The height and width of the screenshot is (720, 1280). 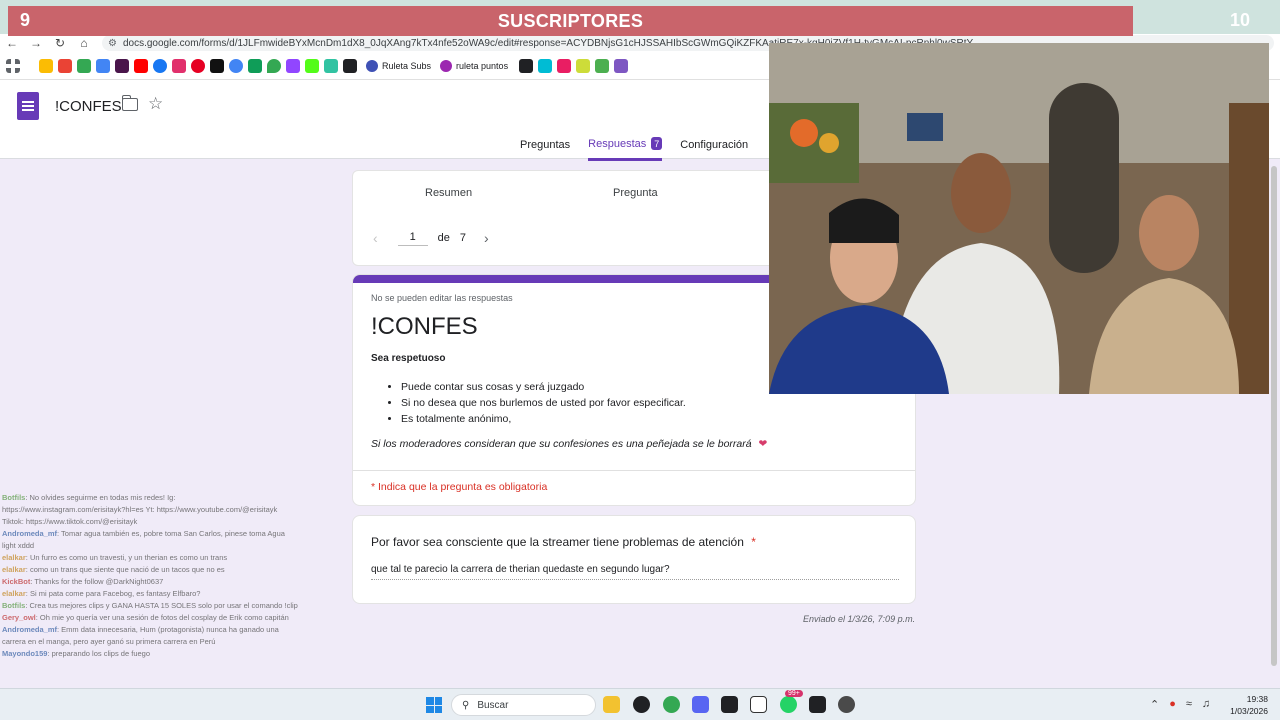 I want to click on search-icon: ⚲, so click(x=466, y=705).